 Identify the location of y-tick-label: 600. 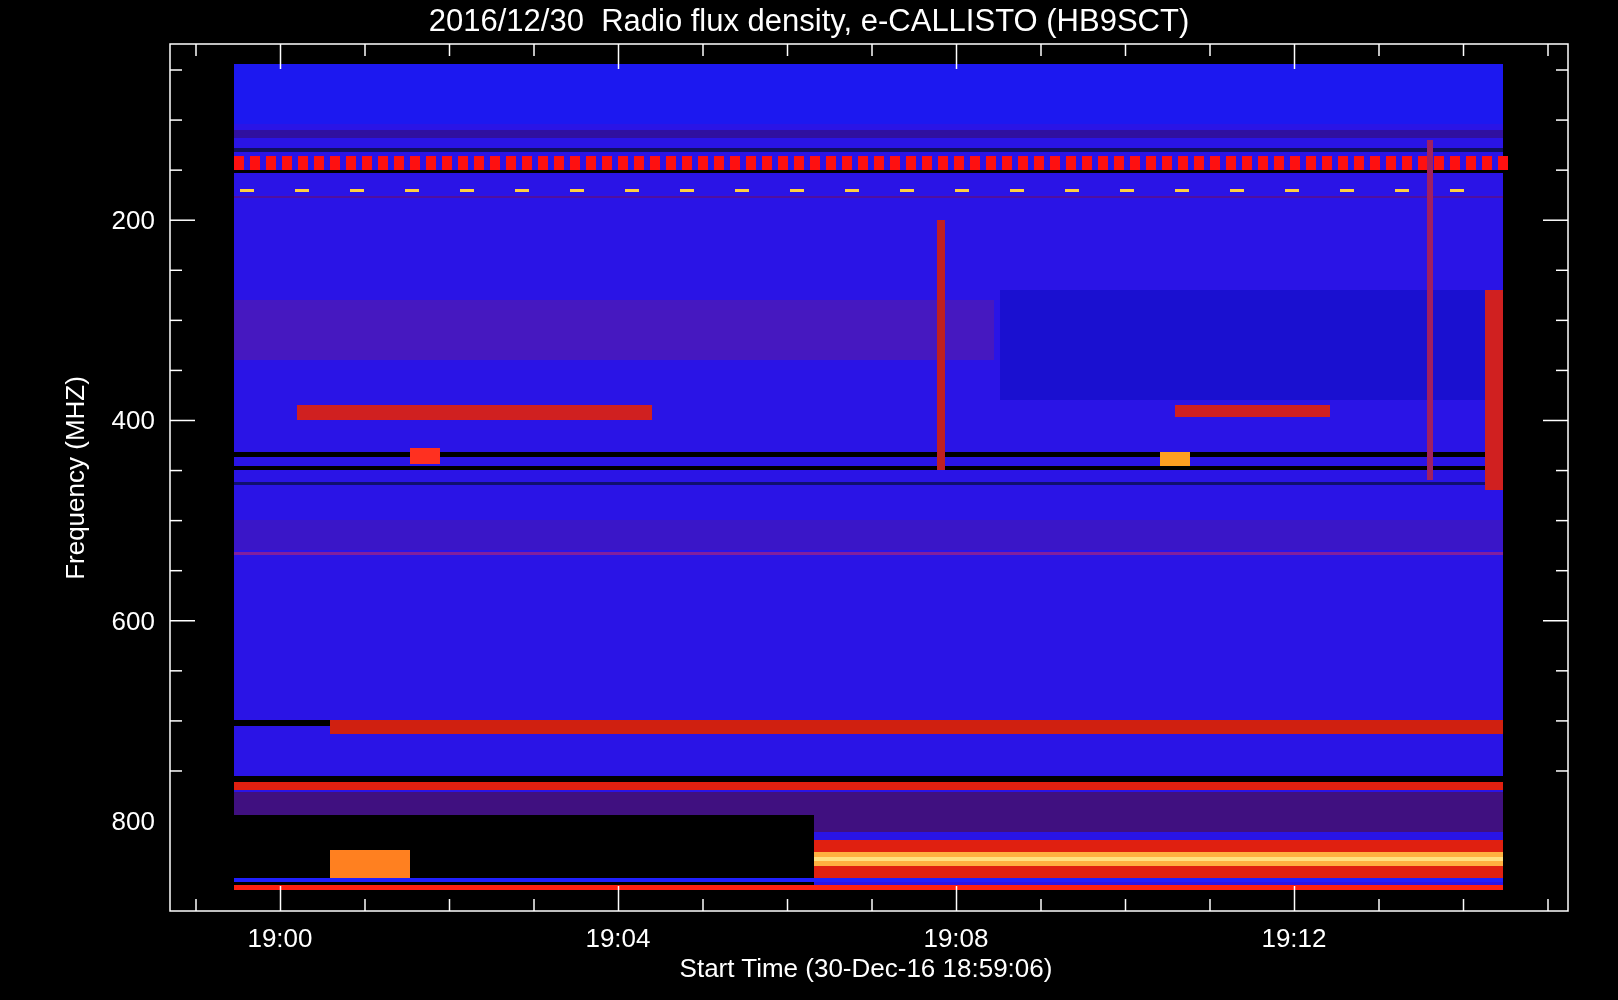
(133, 620).